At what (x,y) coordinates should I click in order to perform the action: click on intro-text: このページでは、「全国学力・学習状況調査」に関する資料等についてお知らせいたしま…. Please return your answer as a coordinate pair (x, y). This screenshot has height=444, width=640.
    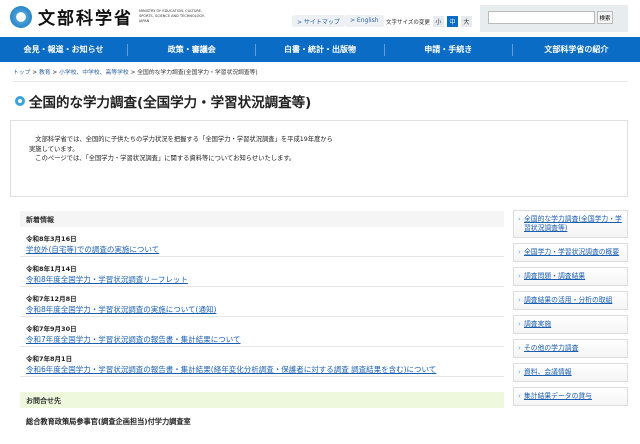
    Looking at the image, I should click on (165, 158).